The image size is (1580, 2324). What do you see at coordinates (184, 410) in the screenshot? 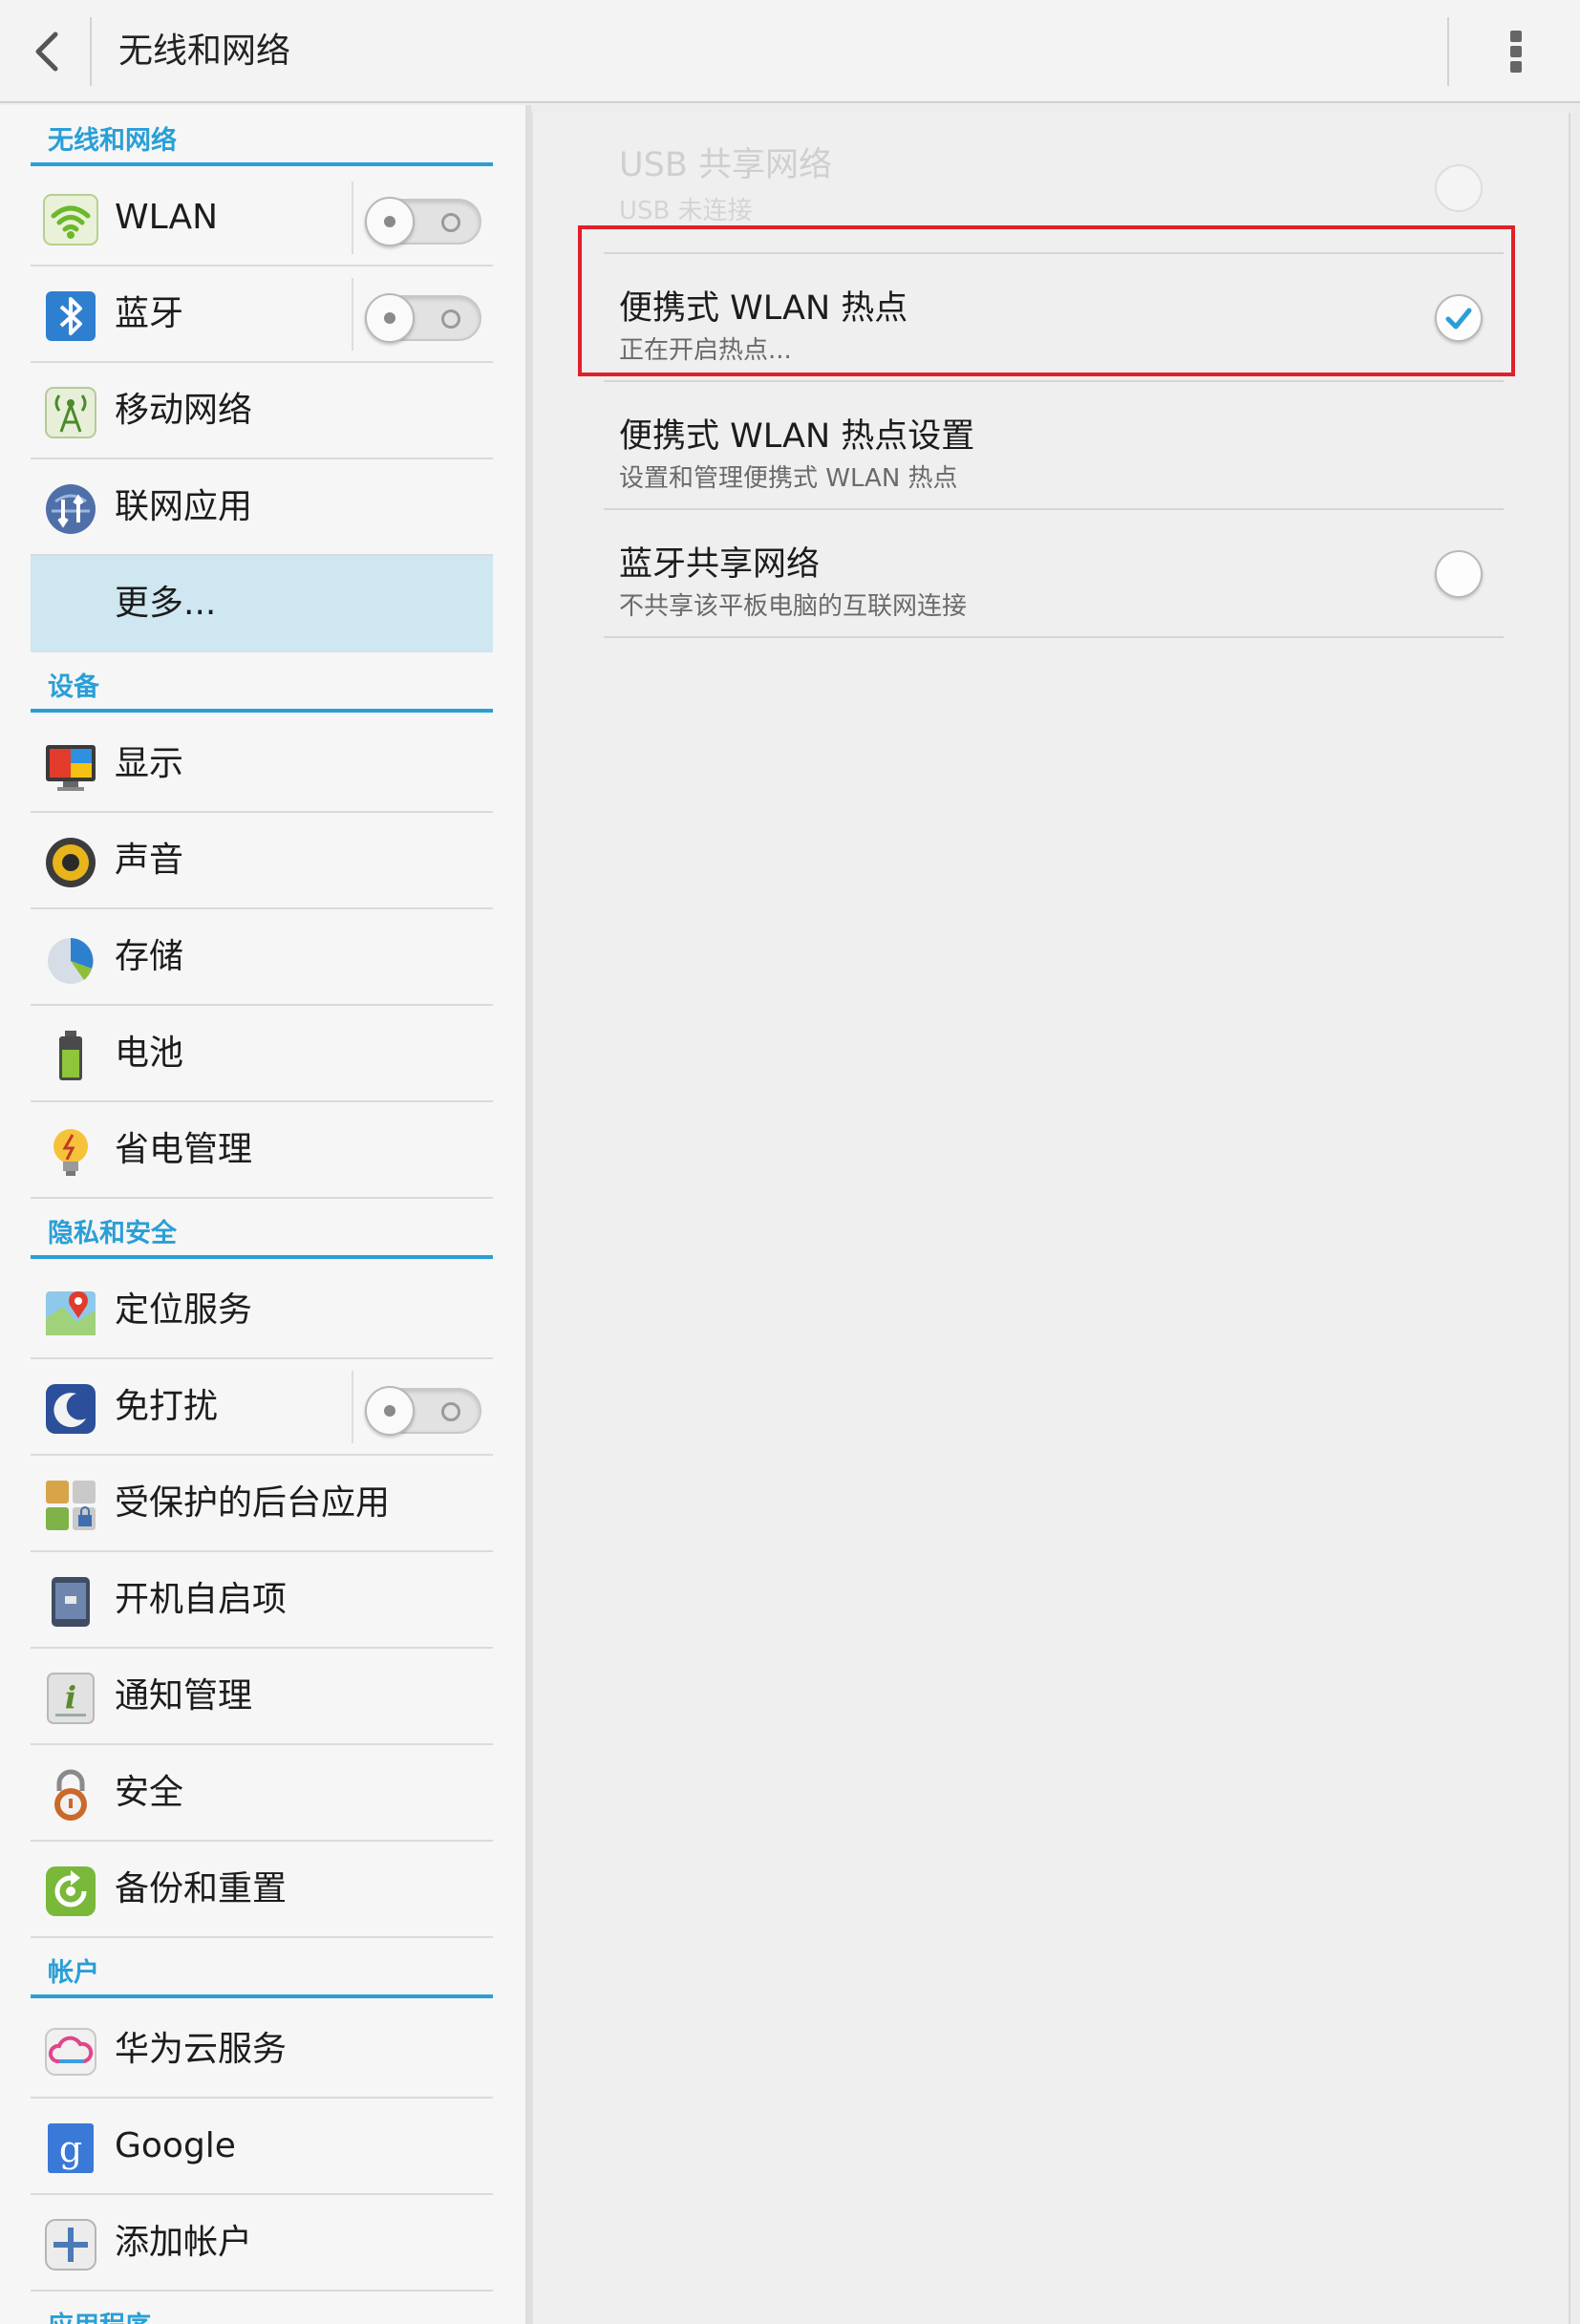
I see `sidebar-item-label: 移动网络` at bounding box center [184, 410].